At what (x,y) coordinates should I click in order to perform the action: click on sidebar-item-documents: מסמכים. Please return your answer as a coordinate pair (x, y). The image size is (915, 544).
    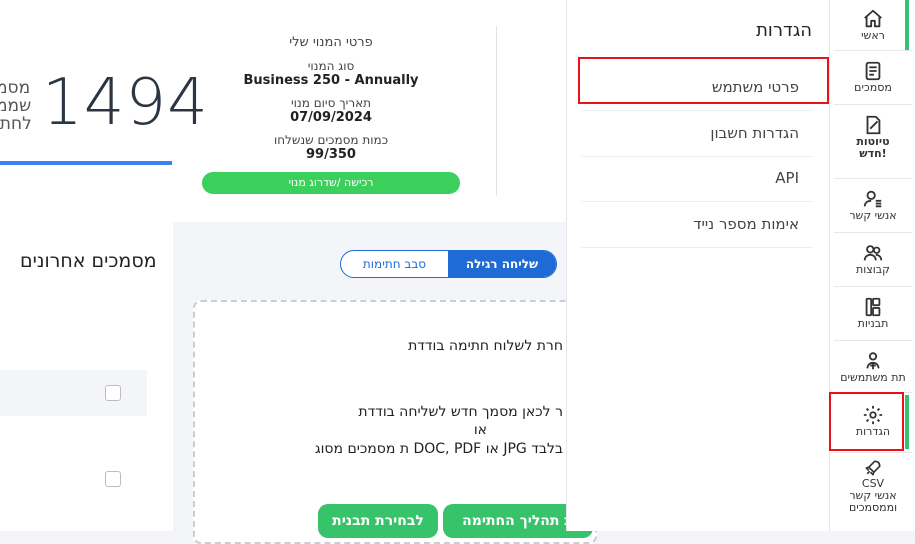
    Looking at the image, I should click on (872, 77).